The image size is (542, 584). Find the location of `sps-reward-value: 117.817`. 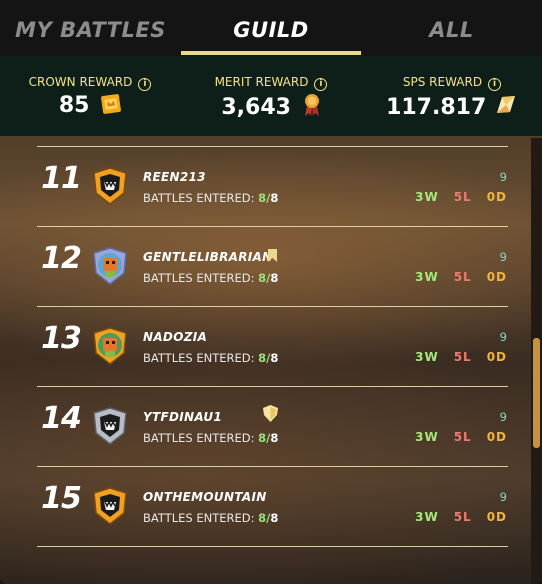

sps-reward-value: 117.817 is located at coordinates (436, 107).